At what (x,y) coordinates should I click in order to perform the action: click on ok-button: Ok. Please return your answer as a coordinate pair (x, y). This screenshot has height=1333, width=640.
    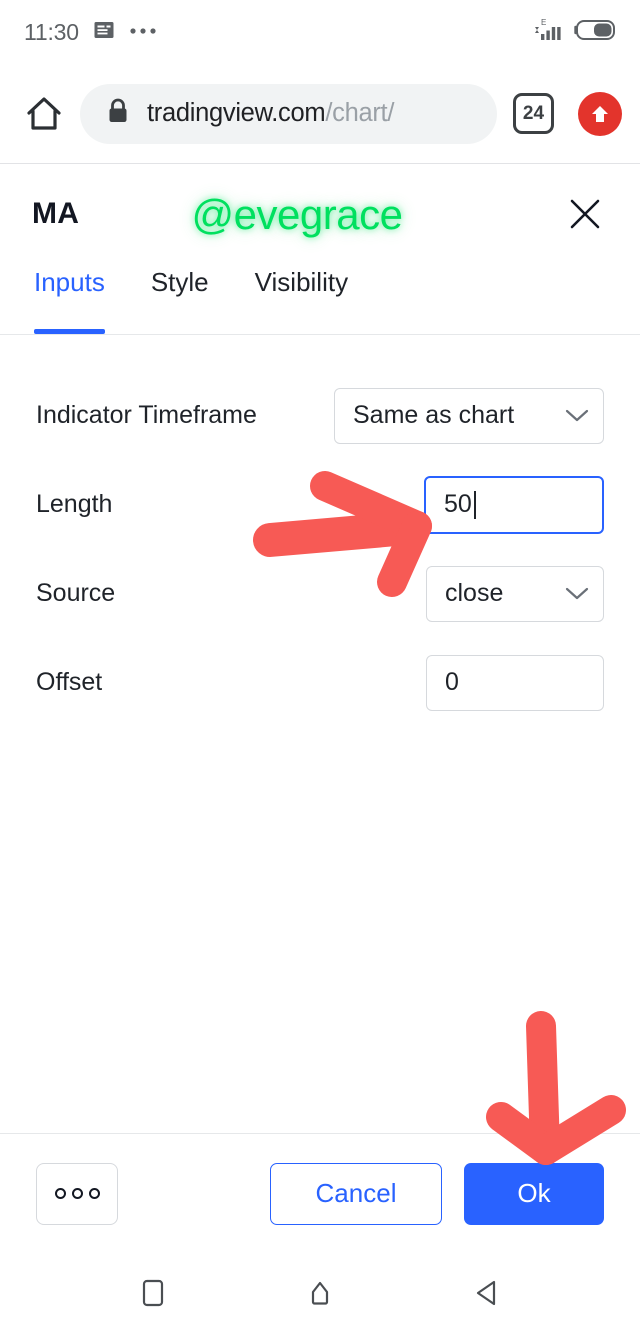
    Looking at the image, I should click on (534, 1193).